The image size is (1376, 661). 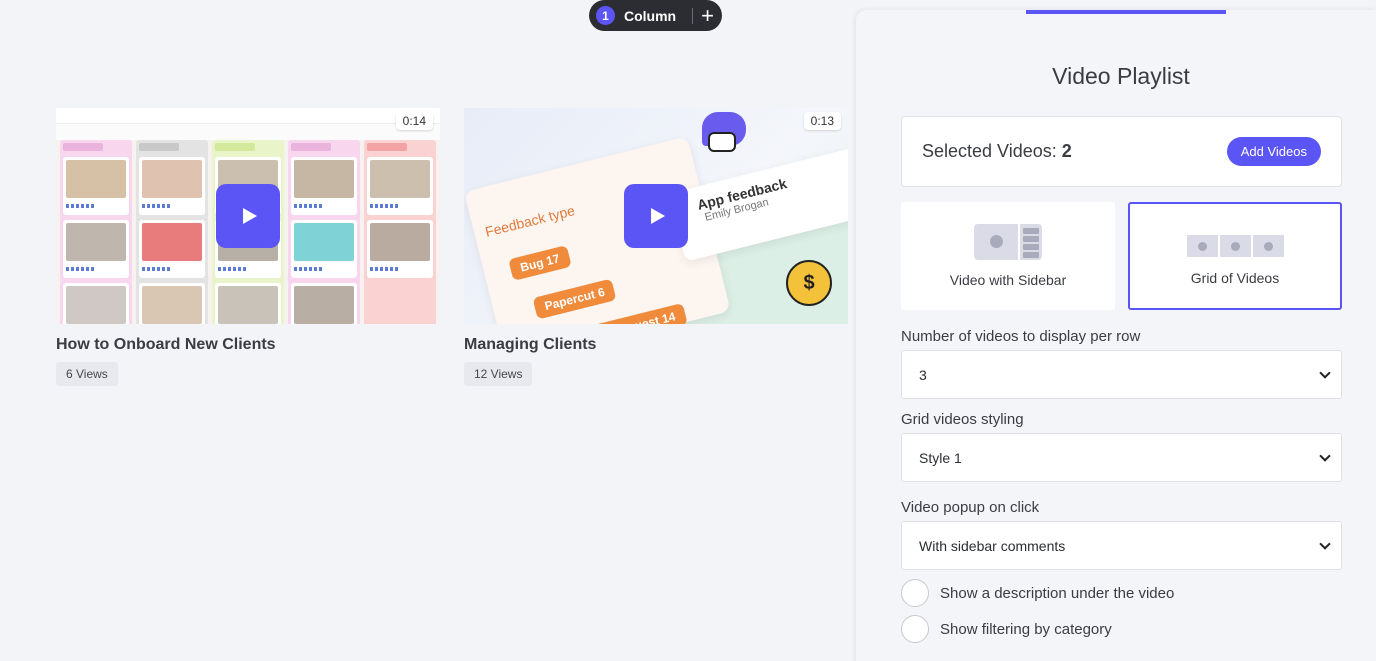 I want to click on per-row-select: 3, so click(x=1121, y=374).